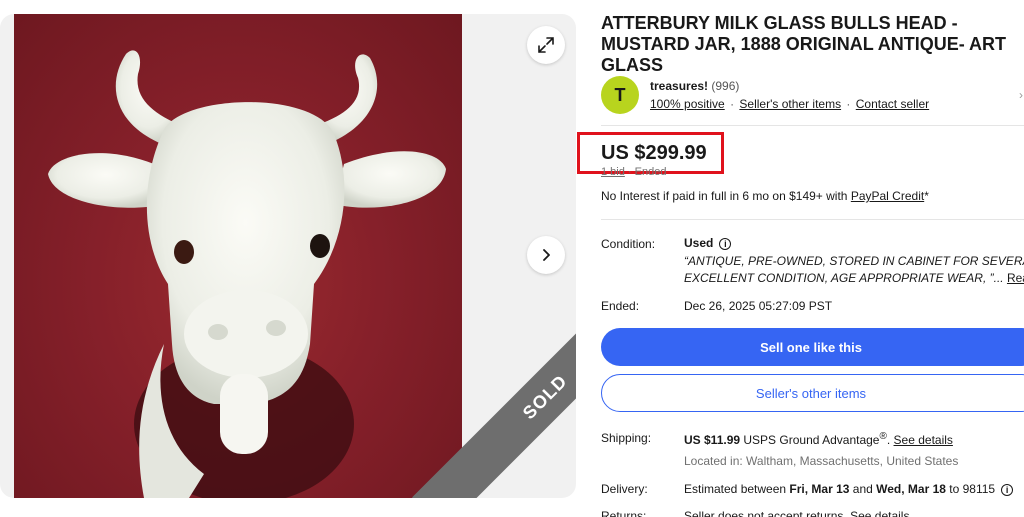 The image size is (1024, 517). Describe the element at coordinates (679, 86) in the screenshot. I see `seller-name: treasures!` at that location.